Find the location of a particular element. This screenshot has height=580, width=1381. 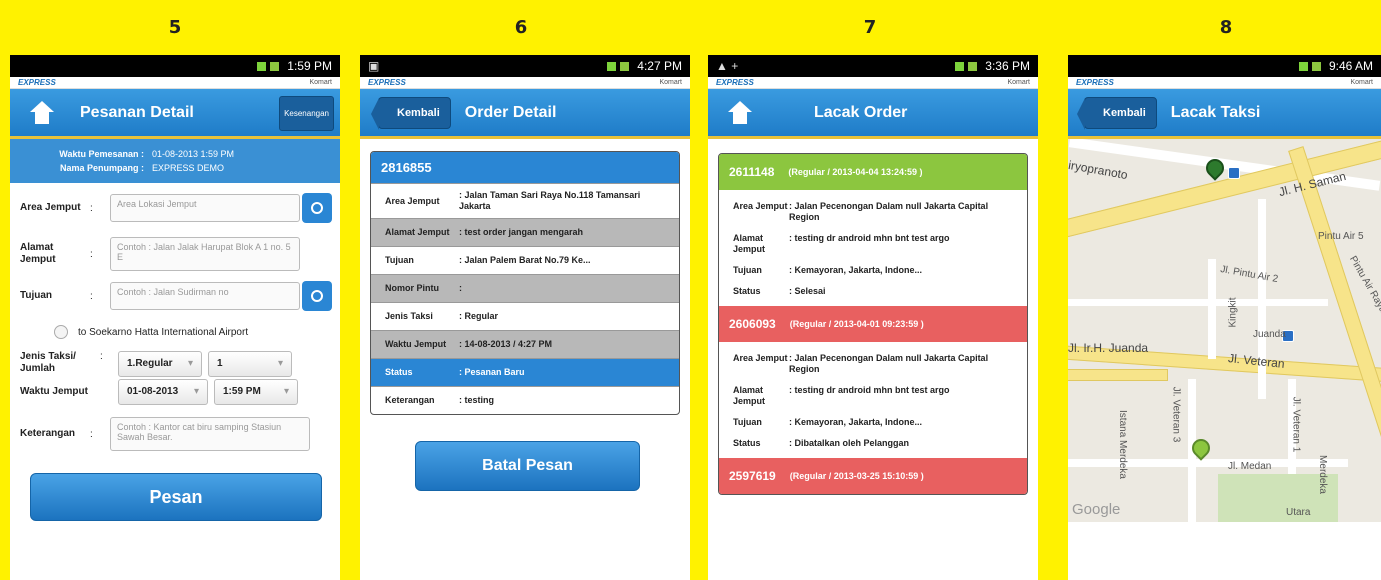

step-number-5: 5 is located at coordinates (175, 27).